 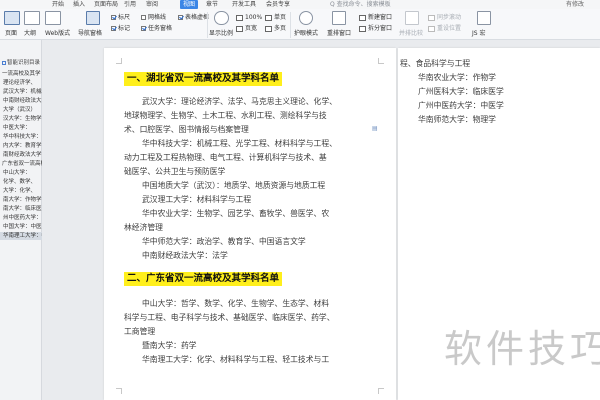 I want to click on ruler-checkbox, so click(x=113, y=17).